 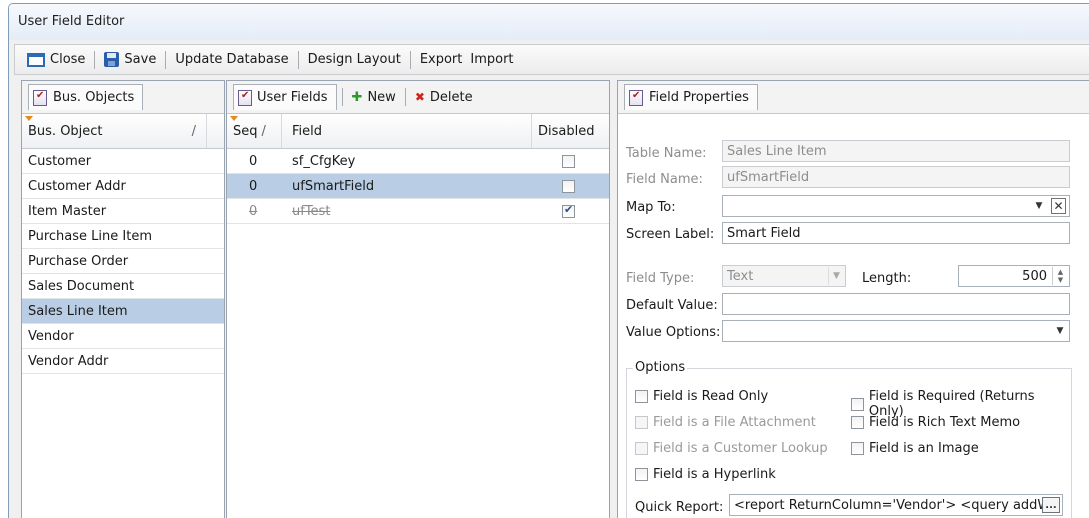 What do you see at coordinates (68, 59) in the screenshot?
I see `close-label: Close` at bounding box center [68, 59].